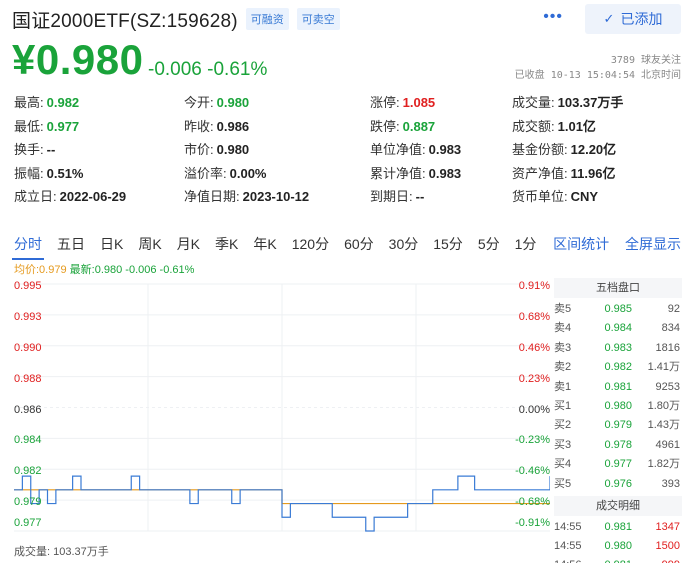 The height and width of the screenshot is (563, 693). Describe the element at coordinates (226, 245) in the screenshot. I see `tab-5: 季K` at that location.